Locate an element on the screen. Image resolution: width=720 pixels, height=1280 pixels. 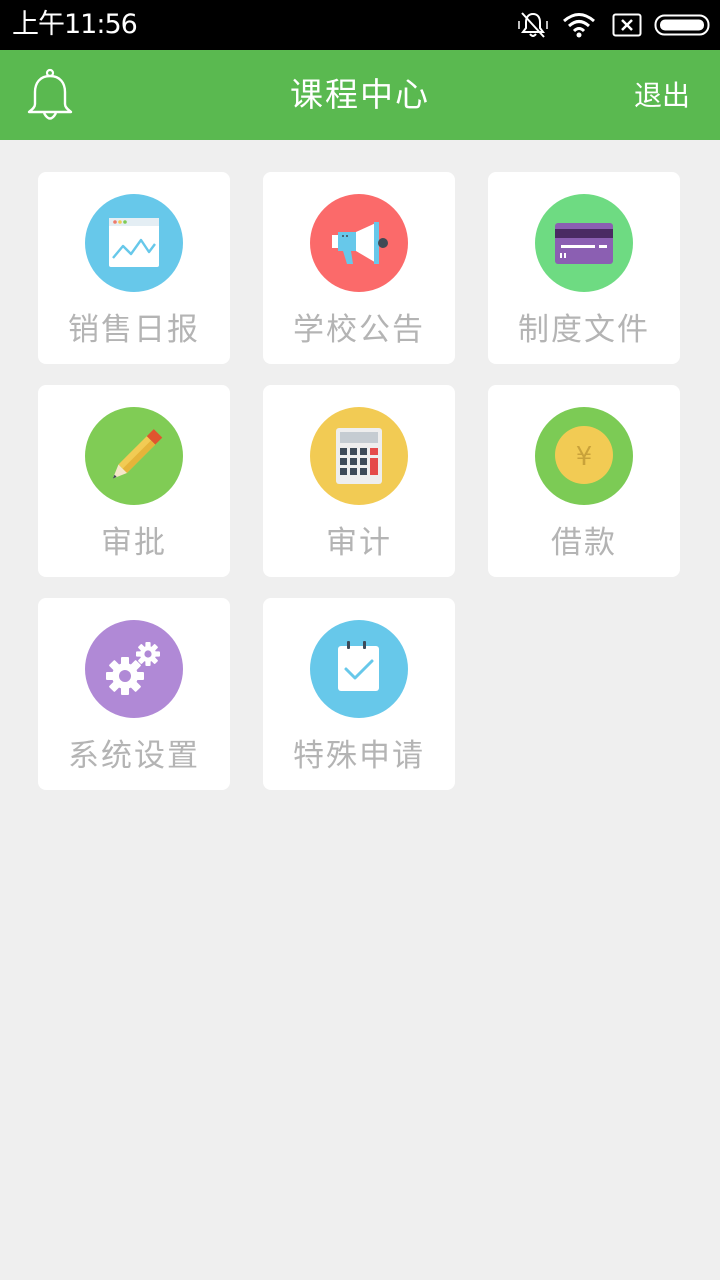
tile-audit: 审计 is located at coordinates (359, 481).